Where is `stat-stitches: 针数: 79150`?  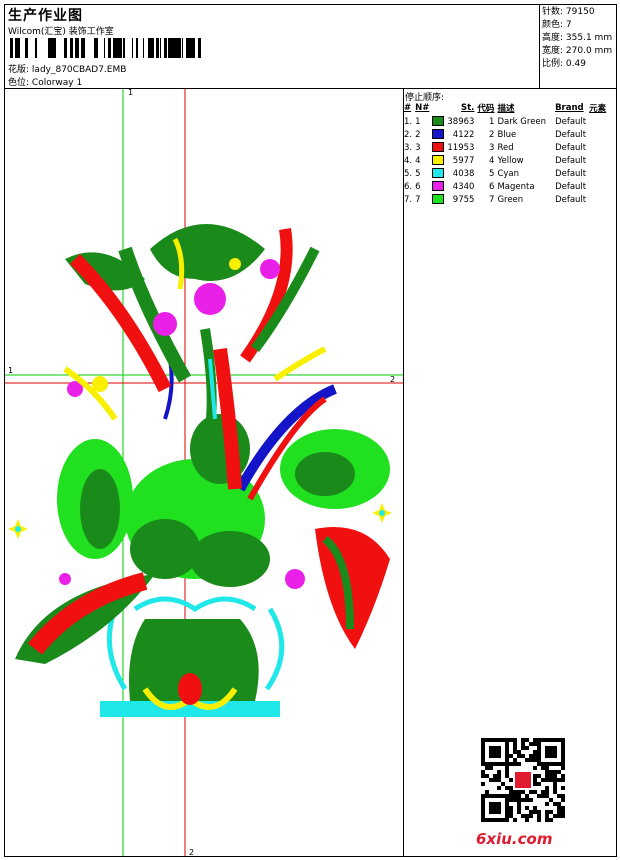 stat-stitches: 针数: 79150 is located at coordinates (568, 12).